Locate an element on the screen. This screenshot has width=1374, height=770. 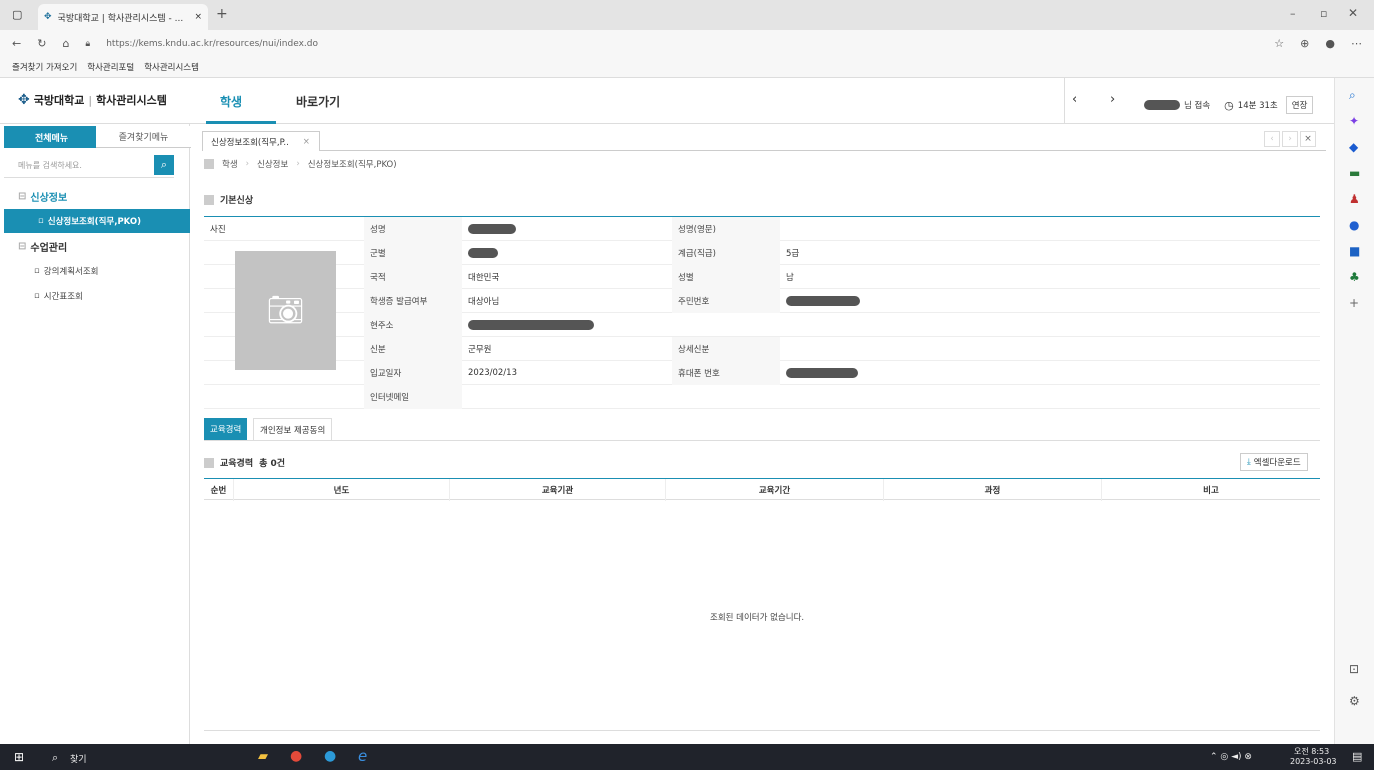
taskbar-search-label: 찾기 is located at coordinates (78, 758).